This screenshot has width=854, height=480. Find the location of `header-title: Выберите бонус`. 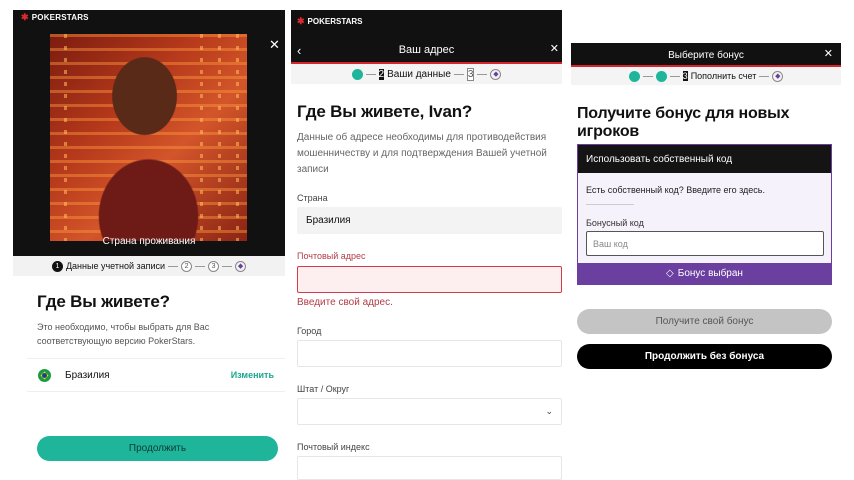

header-title: Выберите бонус is located at coordinates (706, 55).